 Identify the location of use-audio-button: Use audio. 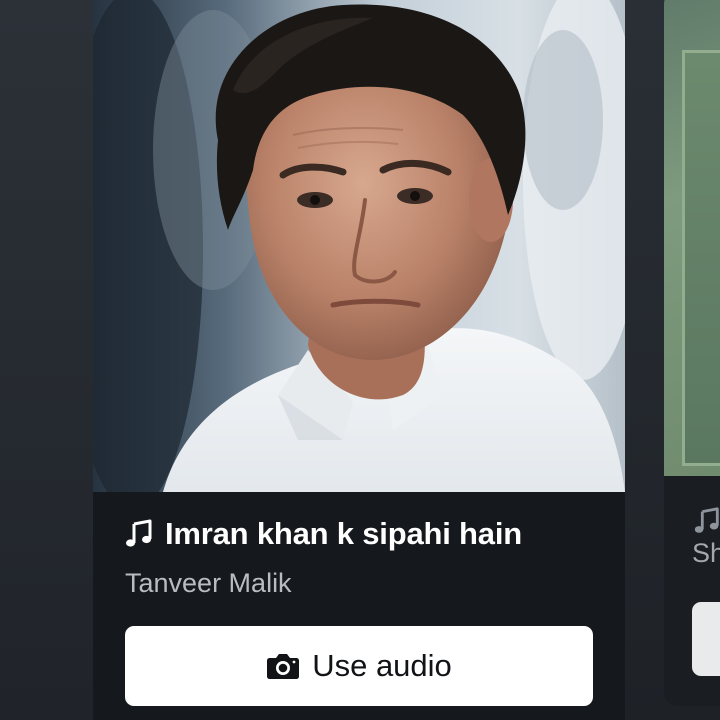
(359, 666).